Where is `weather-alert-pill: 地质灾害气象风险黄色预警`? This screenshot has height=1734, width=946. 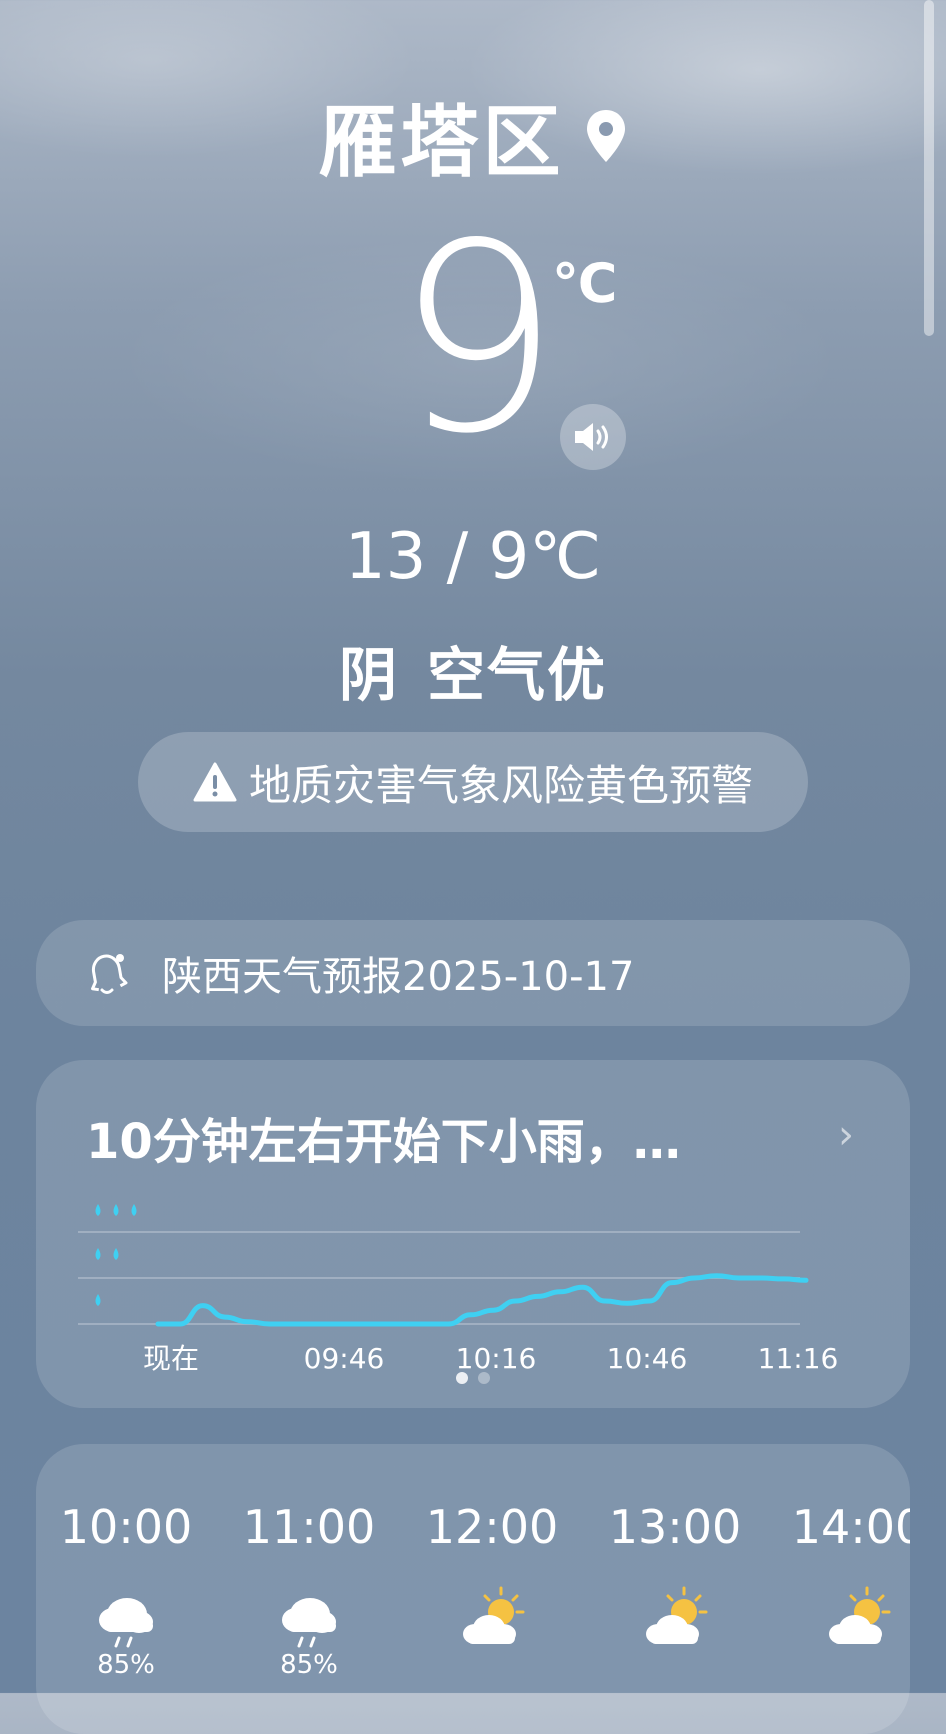
weather-alert-pill: 地质灾害气象风险黄色预警 is located at coordinates (473, 782).